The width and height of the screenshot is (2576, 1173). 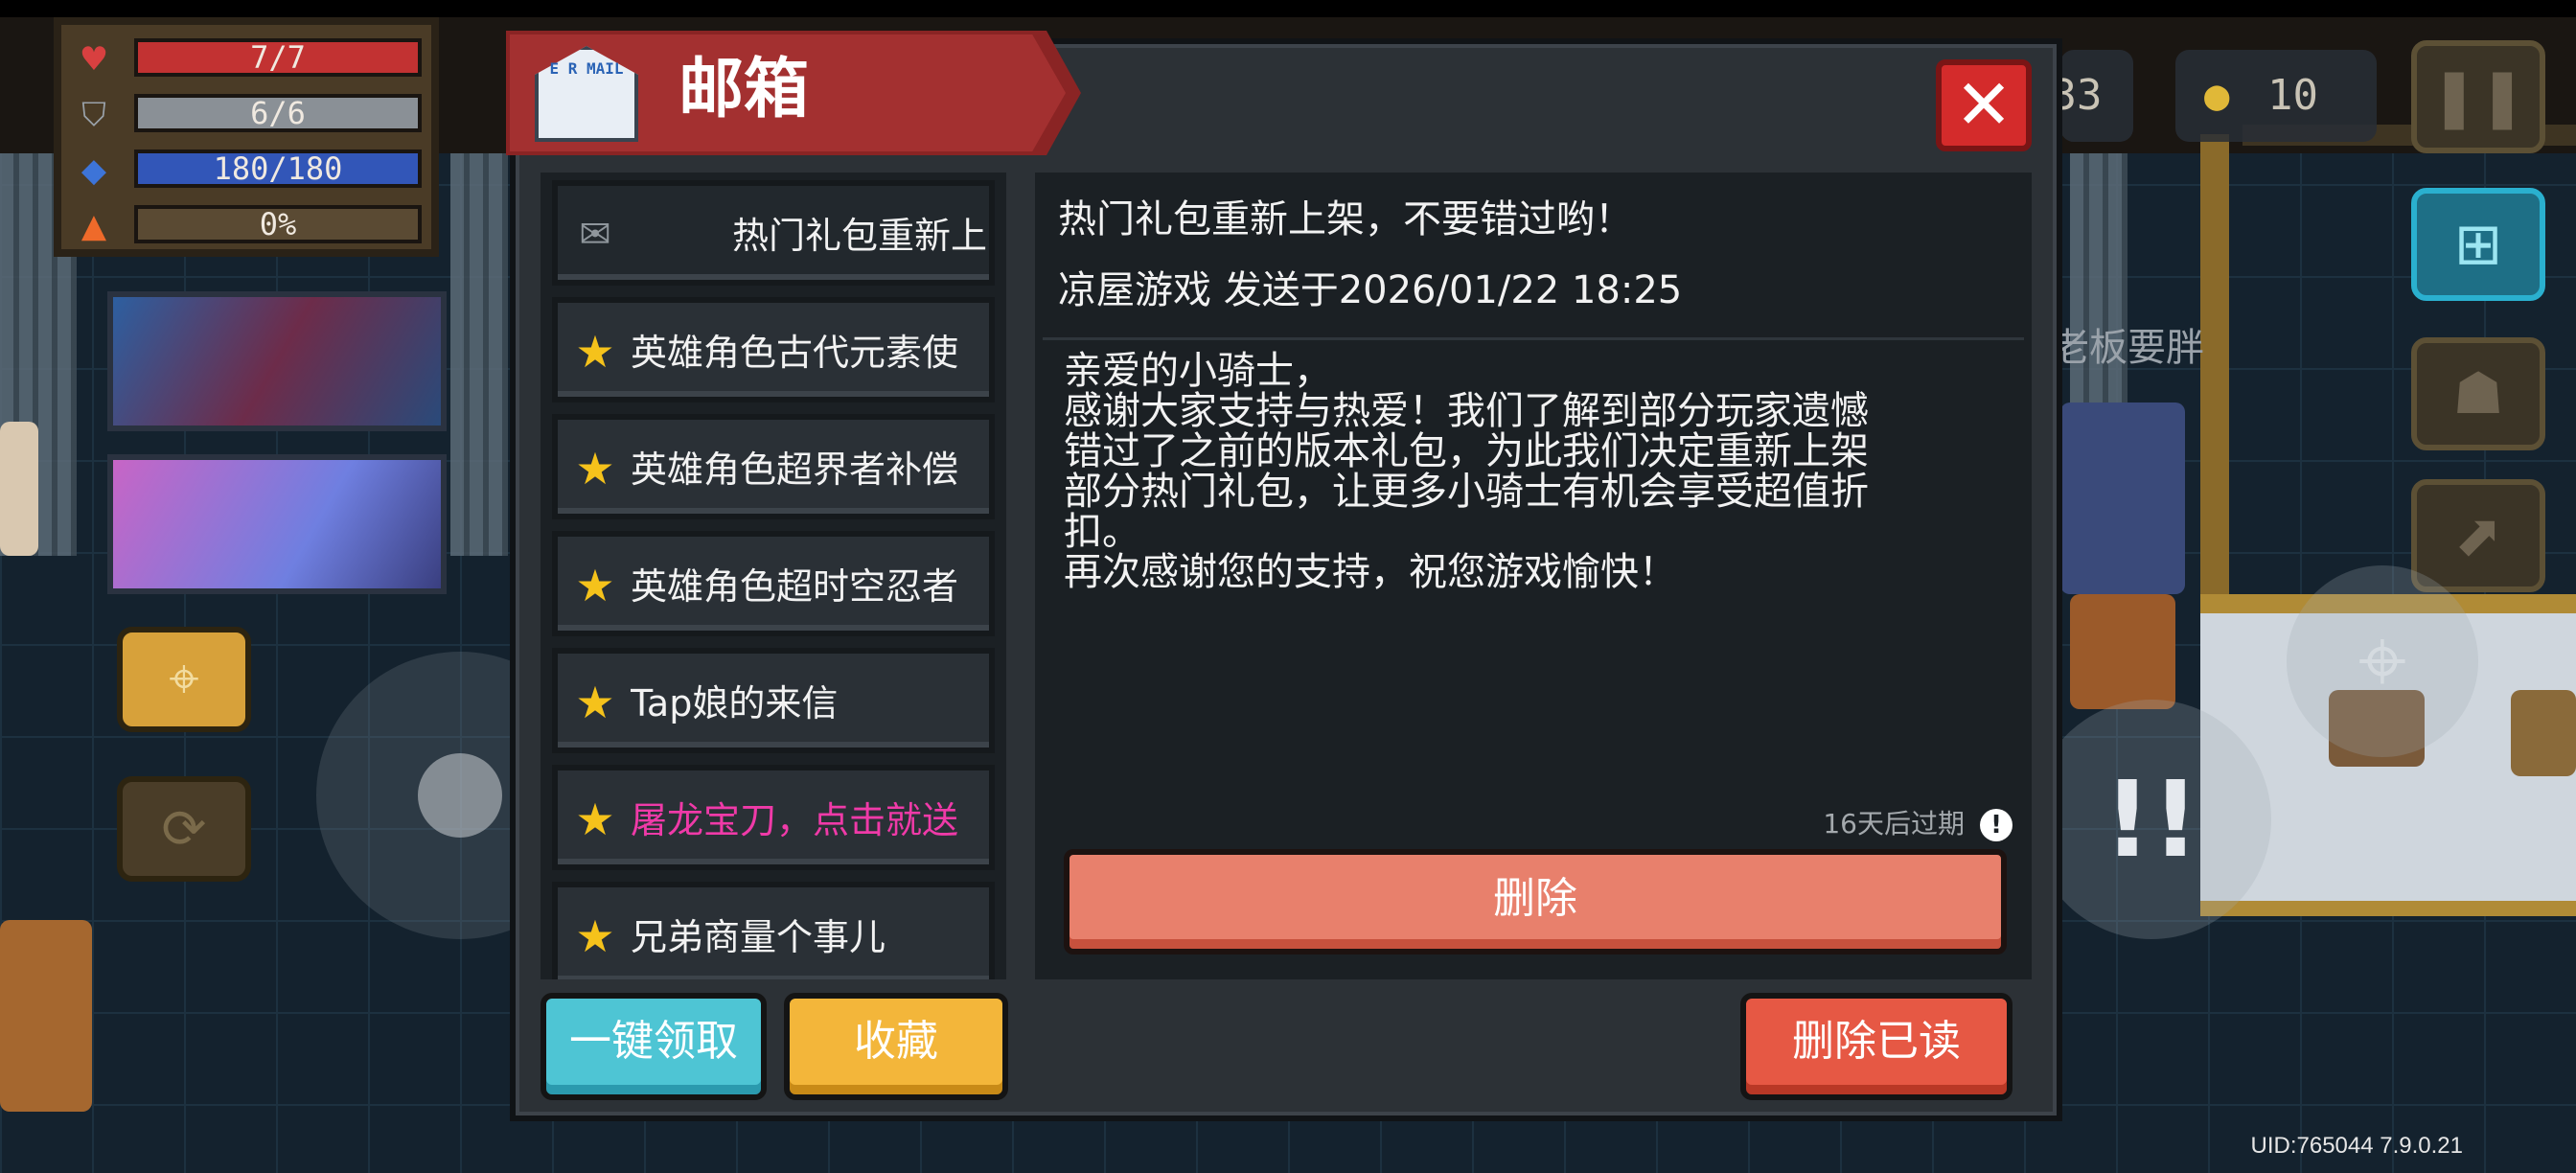 I want to click on mail-logo-text: E R MAIL, so click(x=586, y=68).